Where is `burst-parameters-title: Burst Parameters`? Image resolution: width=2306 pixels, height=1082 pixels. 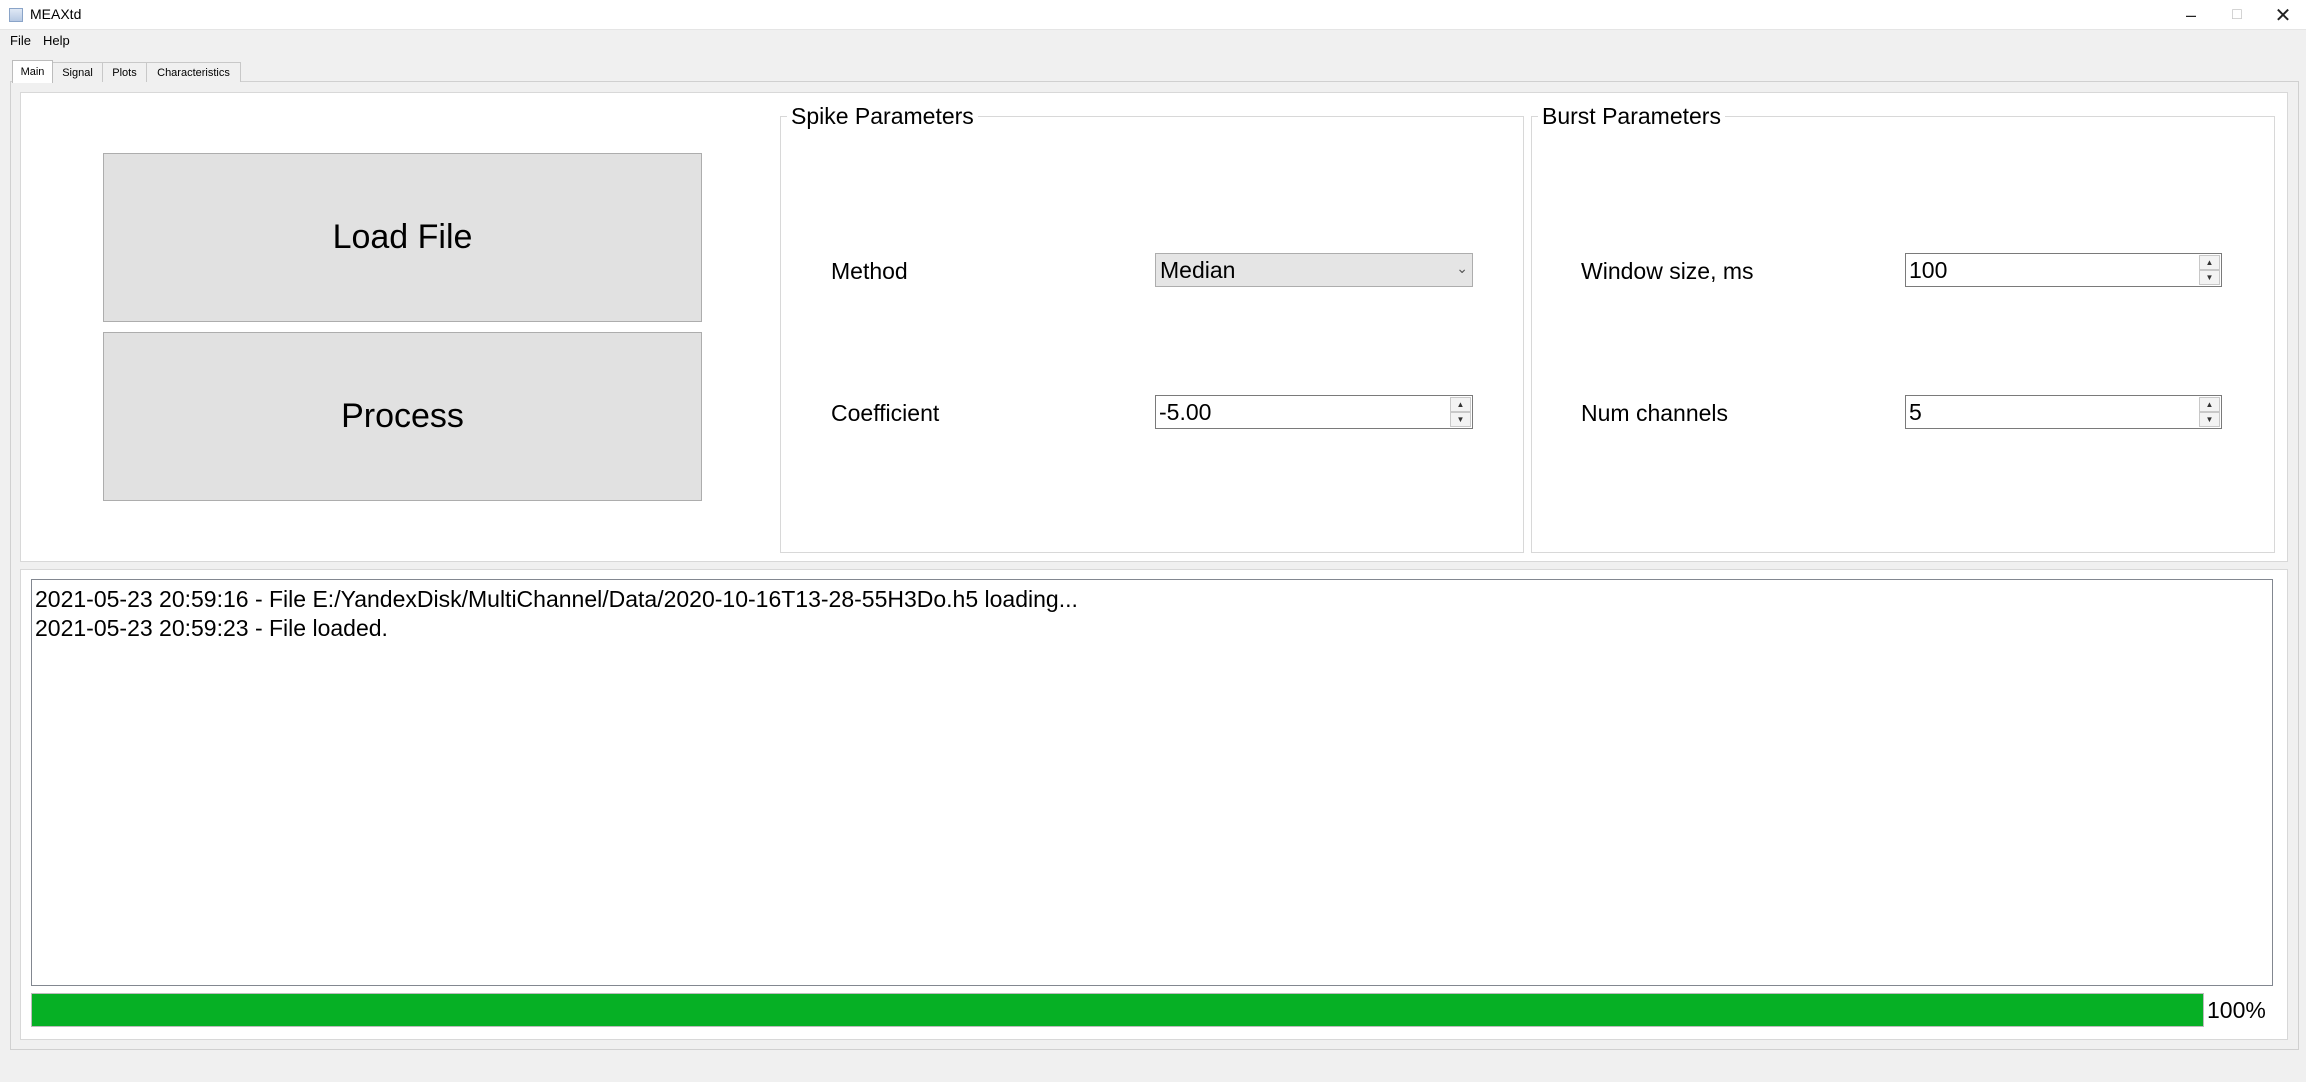
burst-parameters-title: Burst Parameters is located at coordinates (1631, 116).